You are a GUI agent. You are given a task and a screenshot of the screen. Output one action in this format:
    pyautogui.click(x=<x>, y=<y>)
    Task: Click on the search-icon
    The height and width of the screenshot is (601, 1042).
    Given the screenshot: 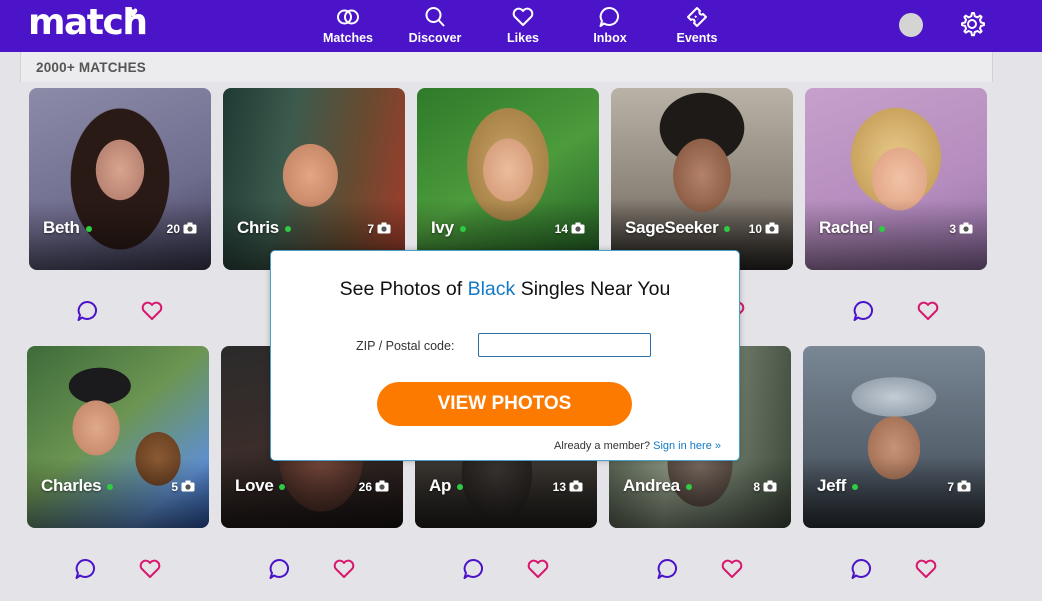 What is the action you would take?
    pyautogui.click(x=435, y=17)
    